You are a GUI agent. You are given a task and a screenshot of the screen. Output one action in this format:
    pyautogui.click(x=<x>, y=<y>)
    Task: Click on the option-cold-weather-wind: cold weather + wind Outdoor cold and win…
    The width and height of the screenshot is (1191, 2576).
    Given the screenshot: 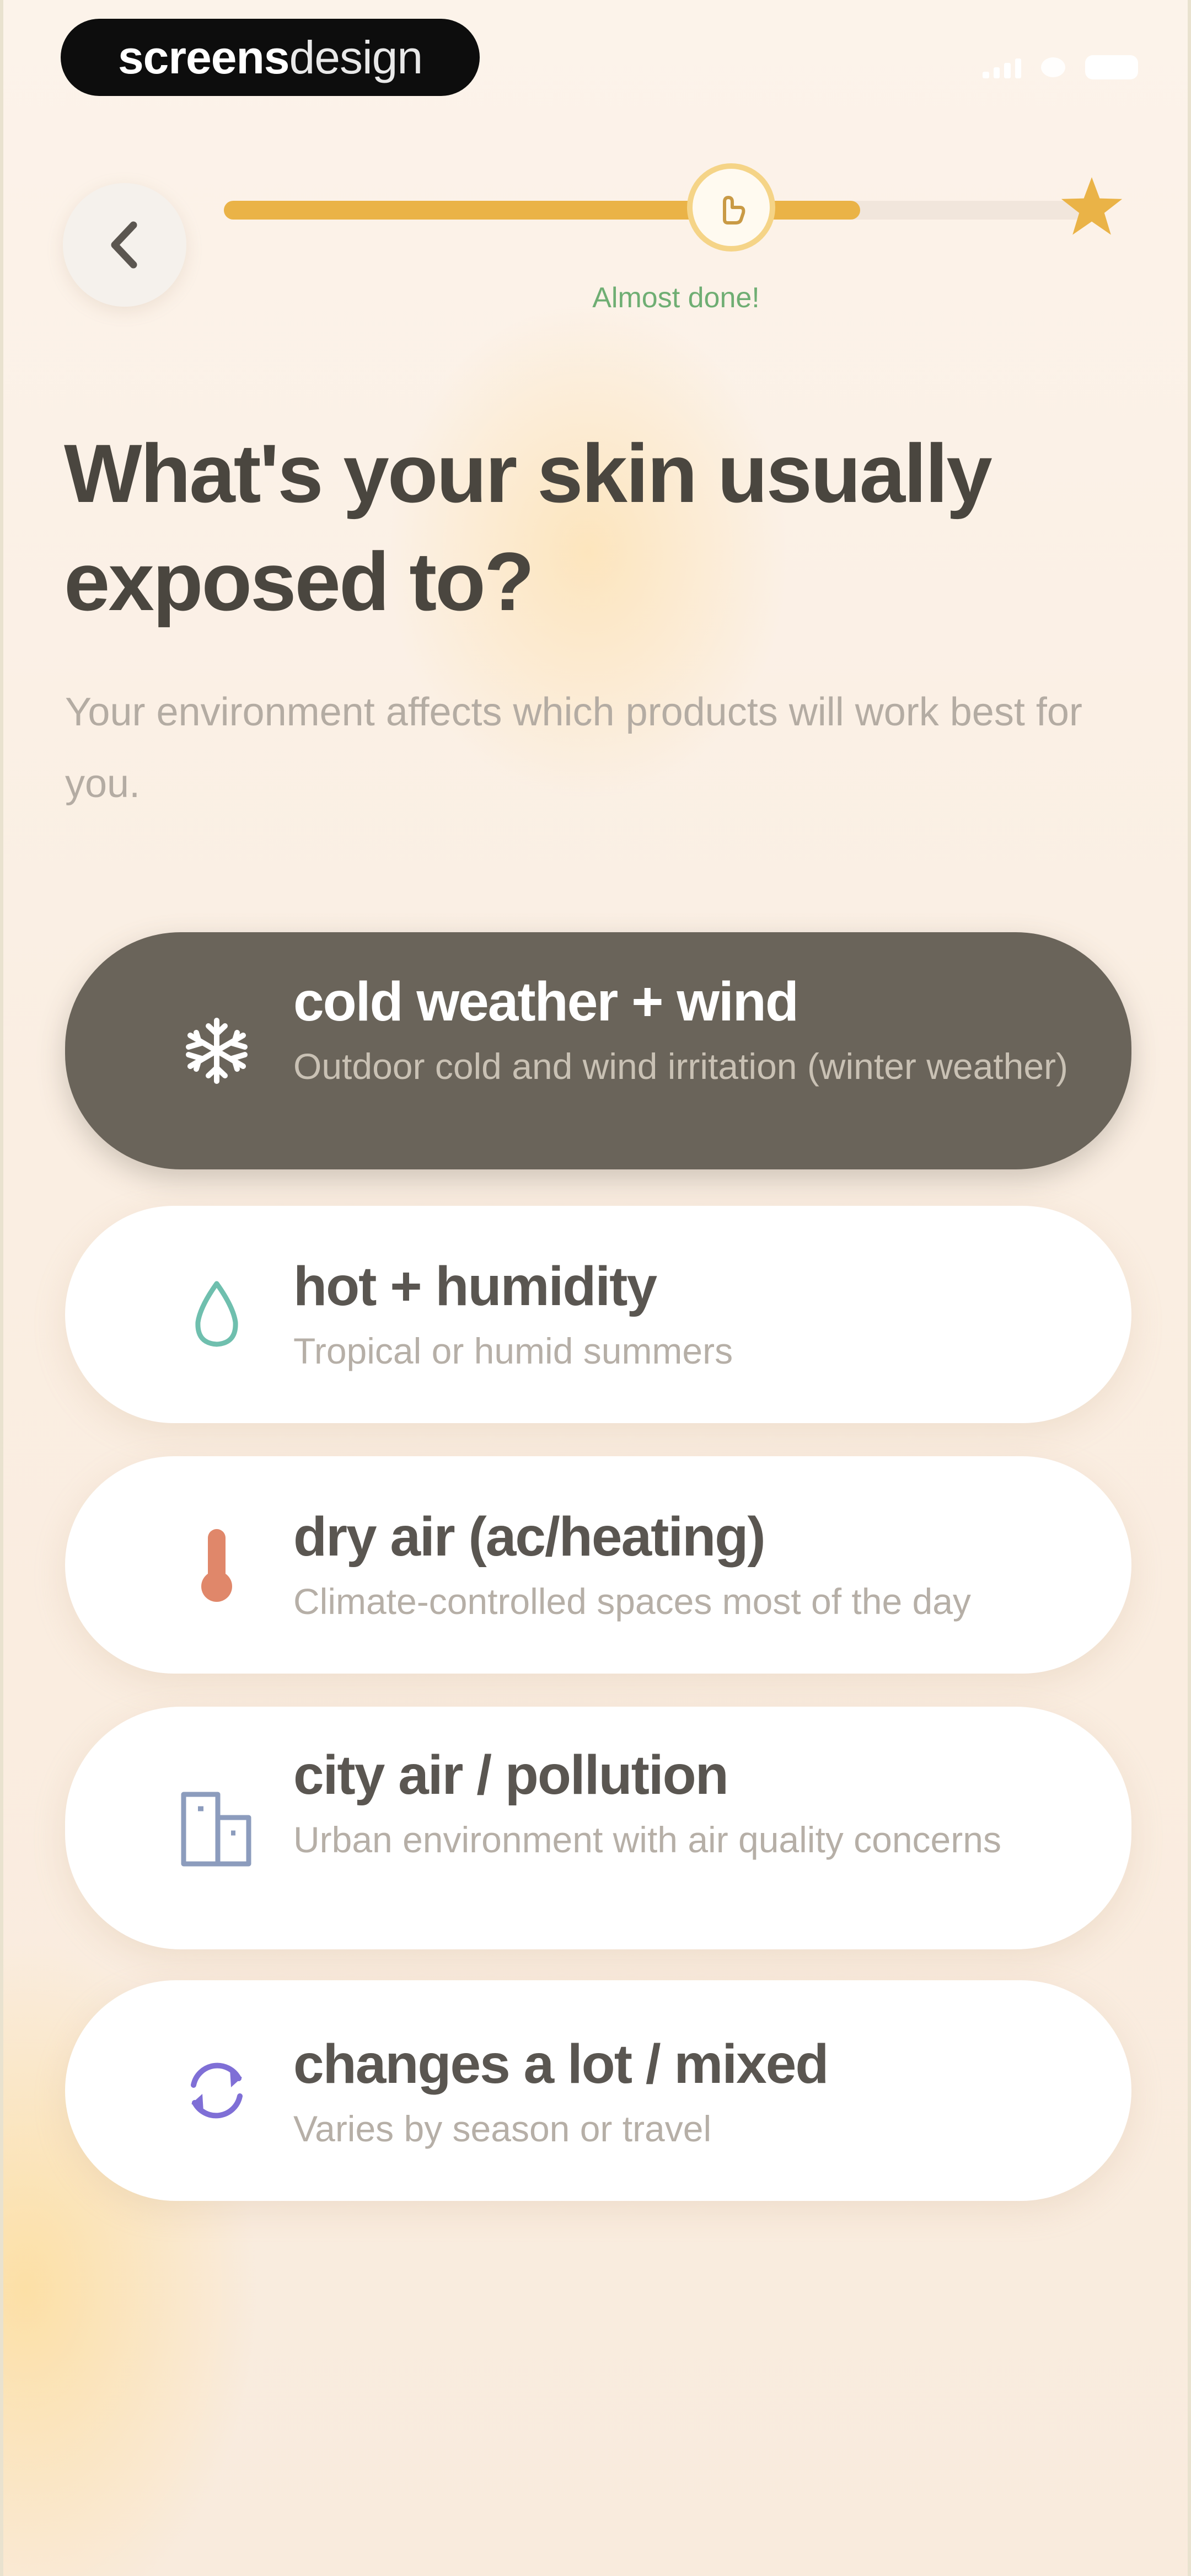 What is the action you would take?
    pyautogui.click(x=598, y=1050)
    